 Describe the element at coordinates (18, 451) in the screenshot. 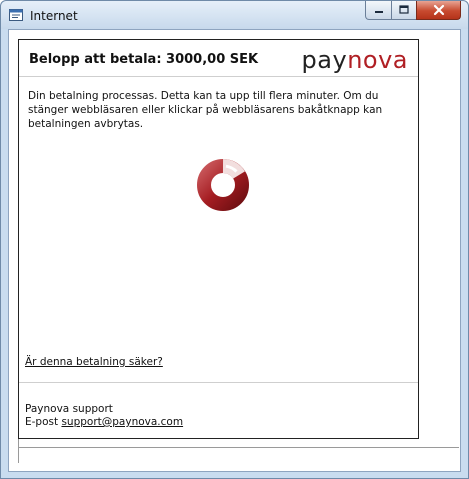

I see `status-vline` at that location.